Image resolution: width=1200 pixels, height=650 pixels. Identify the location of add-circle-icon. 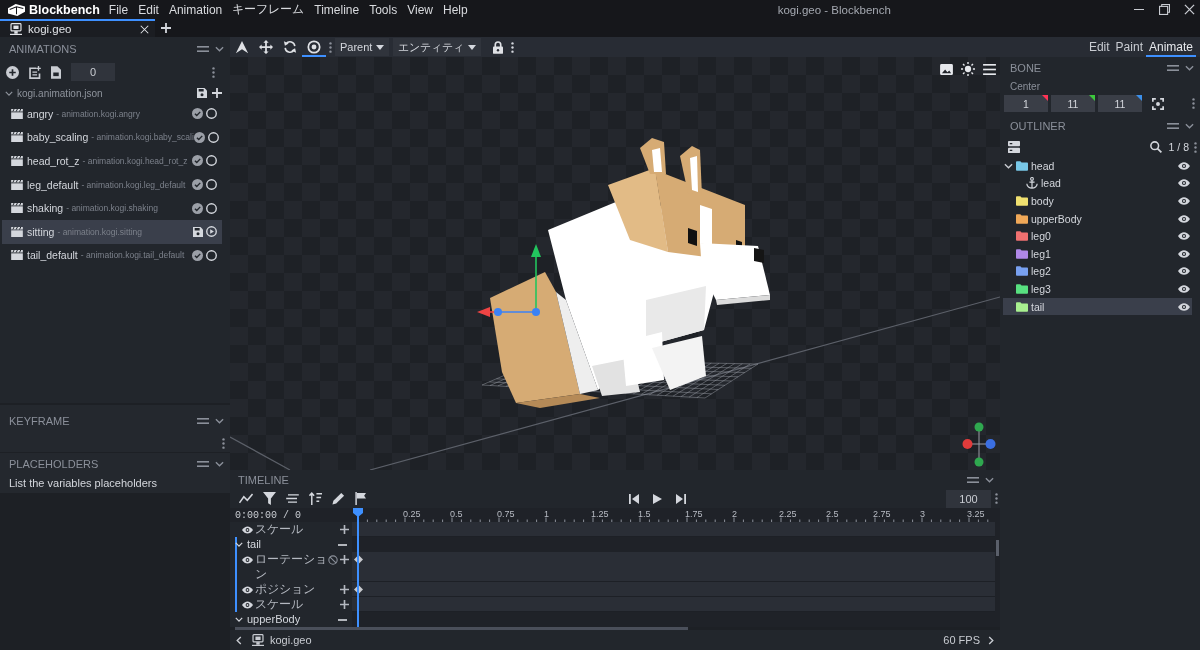
(12, 72).